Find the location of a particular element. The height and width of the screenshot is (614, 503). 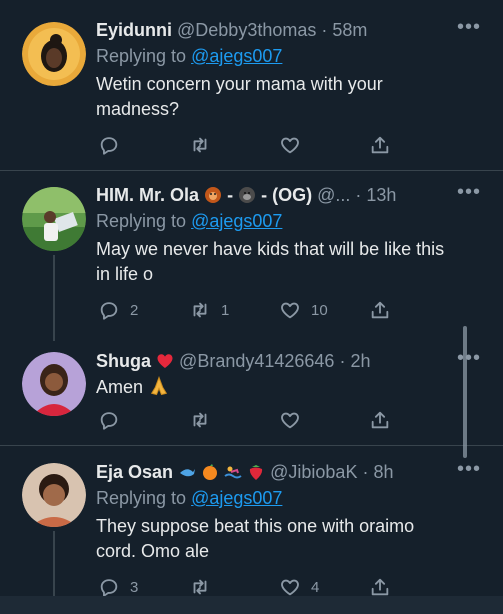

tweet-header: Eyidunni @Debby3thomas · 58m ••• is located at coordinates (288, 29).